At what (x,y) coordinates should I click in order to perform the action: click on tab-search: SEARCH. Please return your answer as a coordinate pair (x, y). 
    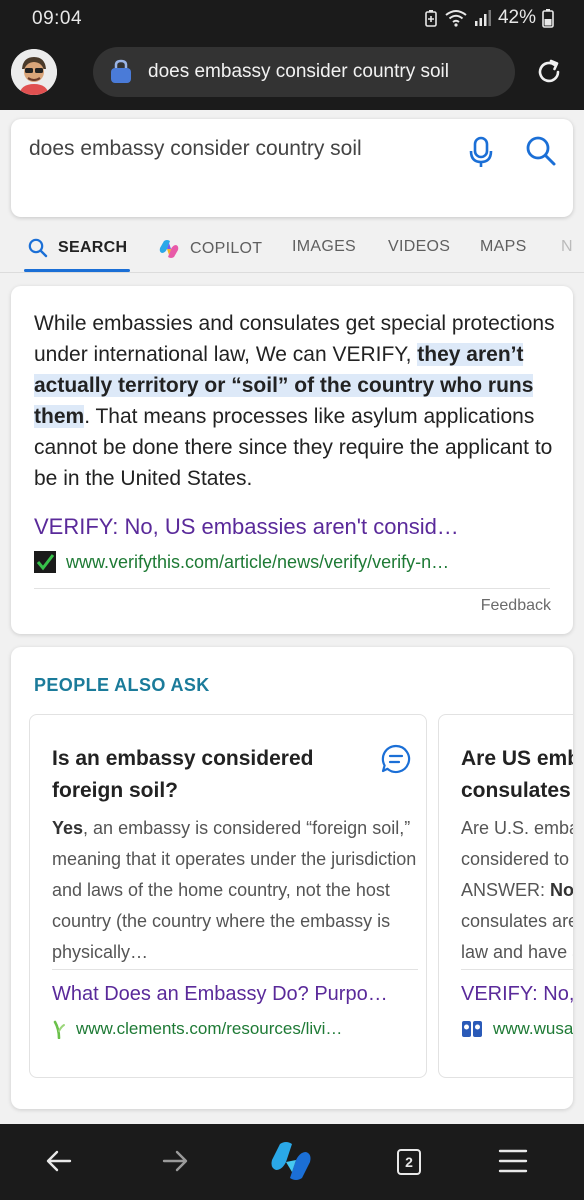
    Looking at the image, I should click on (77, 248).